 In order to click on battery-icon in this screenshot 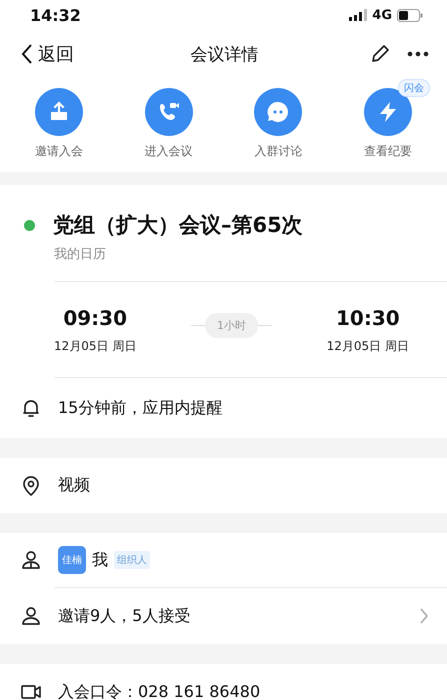, I will do `click(410, 15)`.